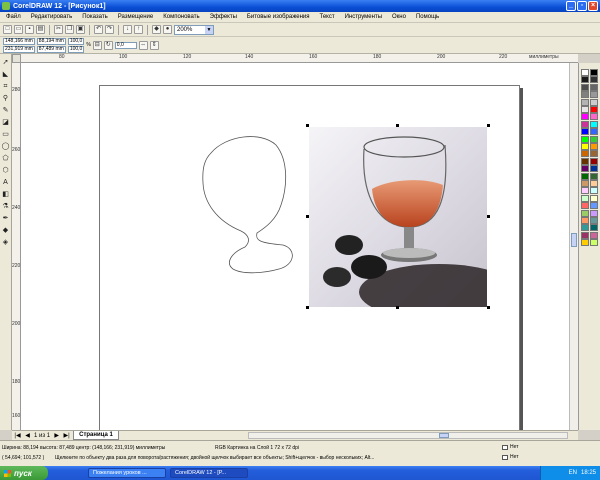  I want to click on selection-handle-nw, so click(307, 125).